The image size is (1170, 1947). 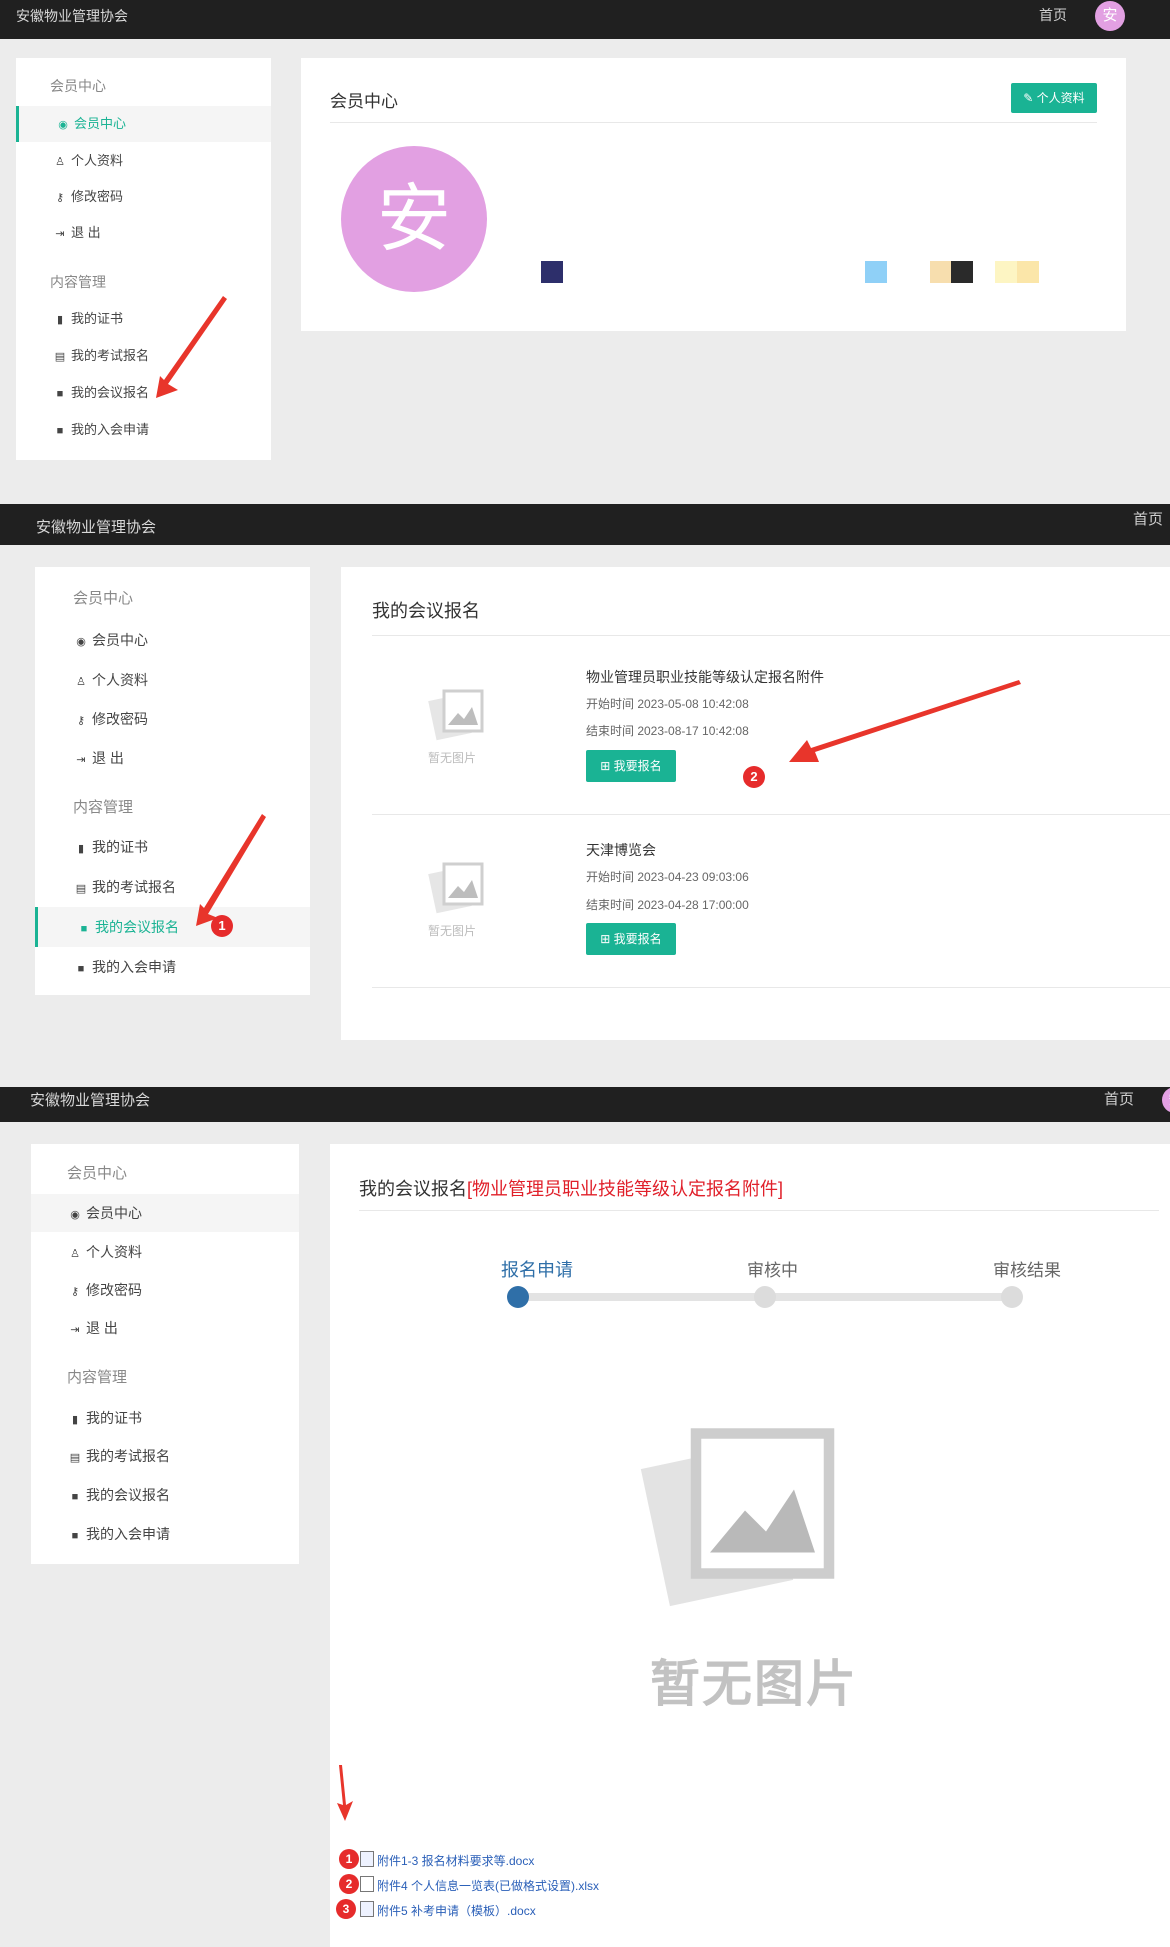 I want to click on event-start-time: 开始时间 2023-05-08 10:42:08, so click(x=667, y=704).